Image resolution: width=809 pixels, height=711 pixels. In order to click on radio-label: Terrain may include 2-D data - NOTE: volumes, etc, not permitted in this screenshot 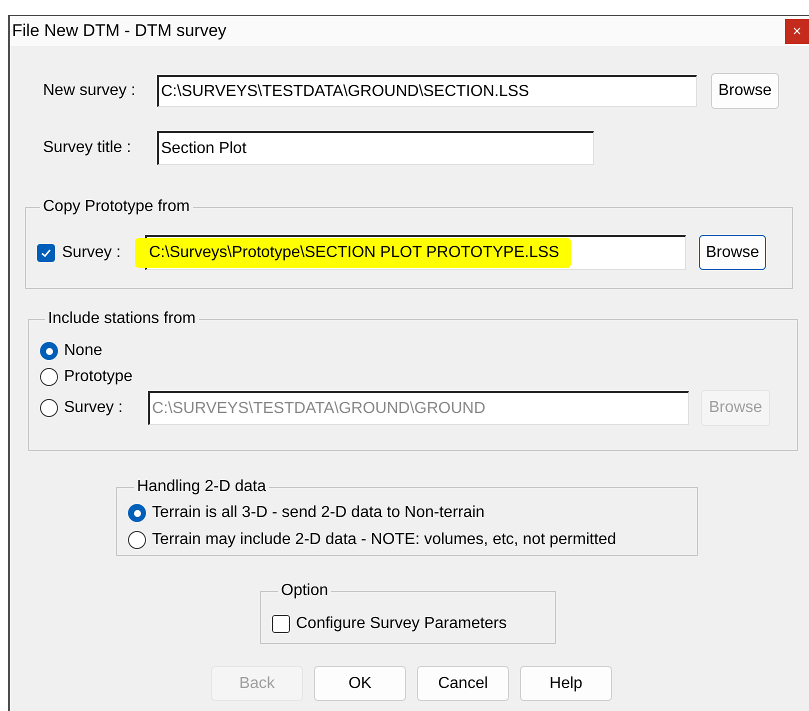, I will do `click(384, 540)`.